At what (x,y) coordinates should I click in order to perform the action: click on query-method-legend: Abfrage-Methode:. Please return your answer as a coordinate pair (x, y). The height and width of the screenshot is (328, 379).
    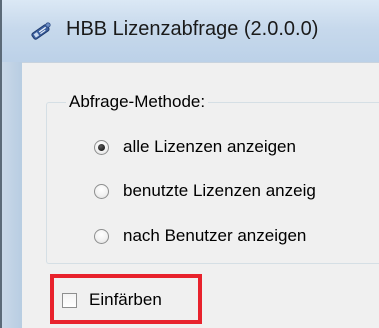
    Looking at the image, I should click on (137, 102).